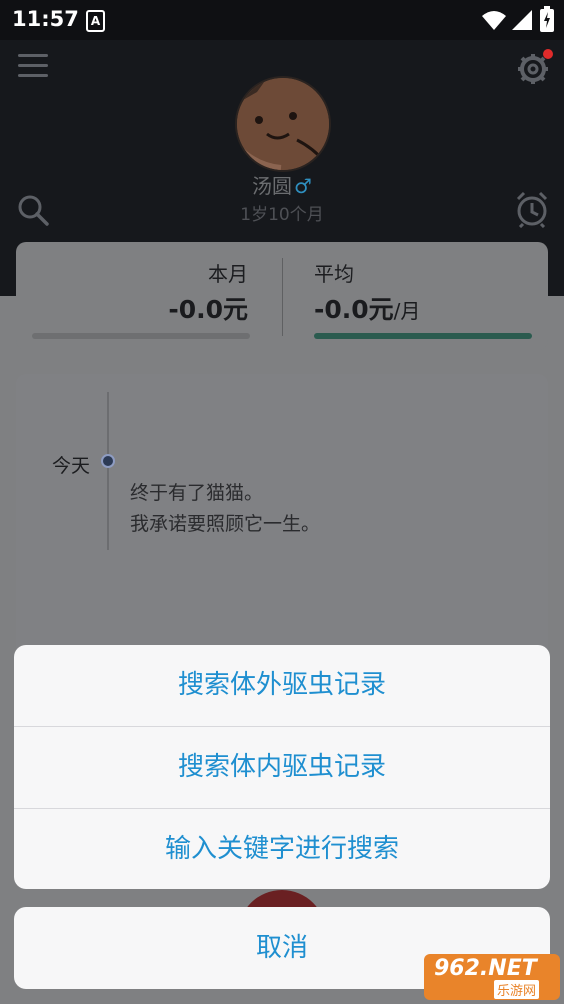  Describe the element at coordinates (108, 461) in the screenshot. I see `timeline-dot-icon` at that location.